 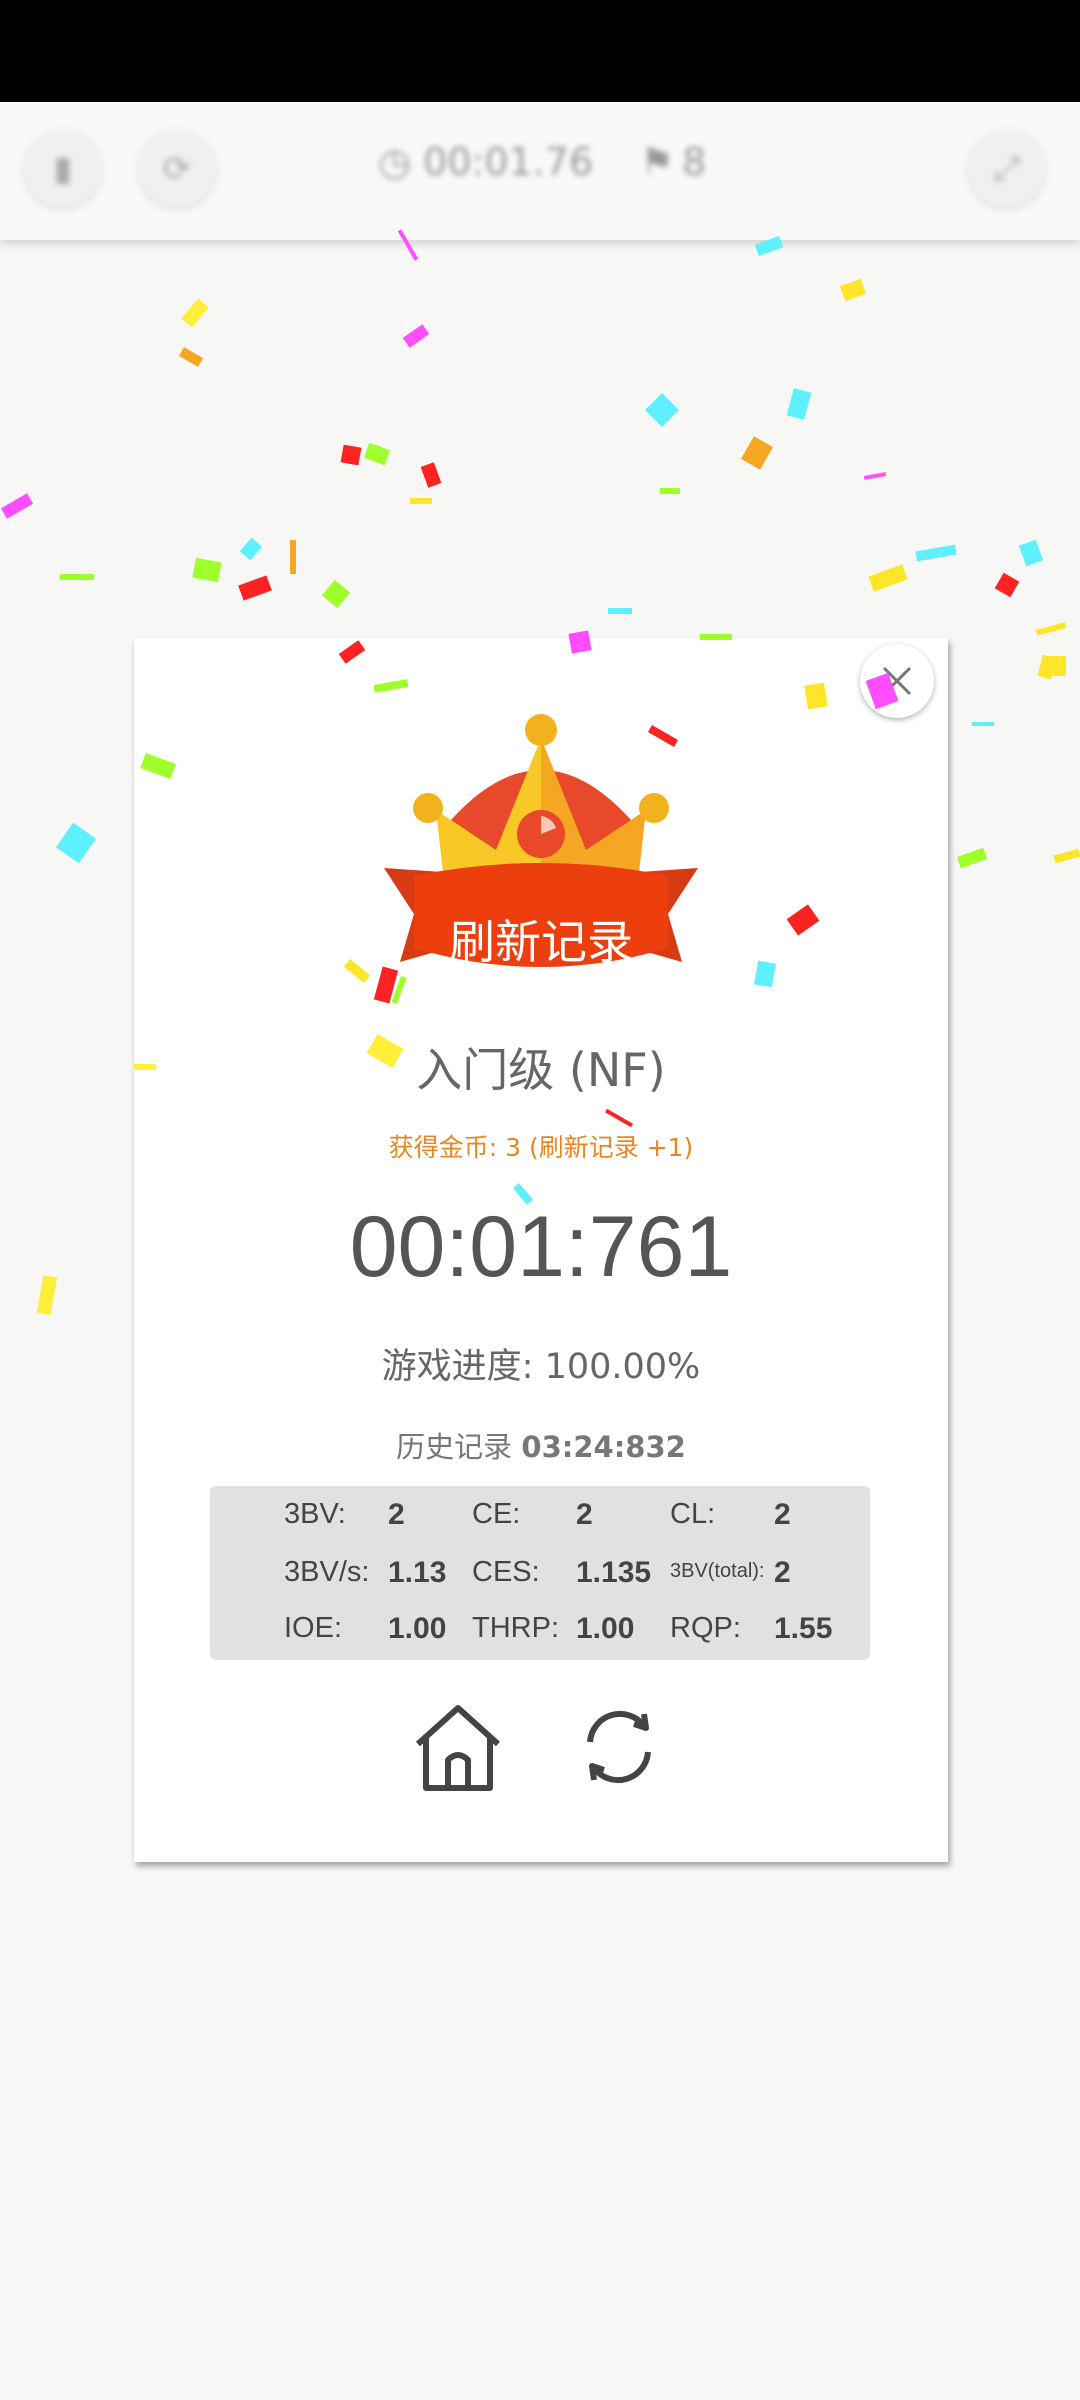 I want to click on finish-time: 00:01:761, so click(x=541, y=1247).